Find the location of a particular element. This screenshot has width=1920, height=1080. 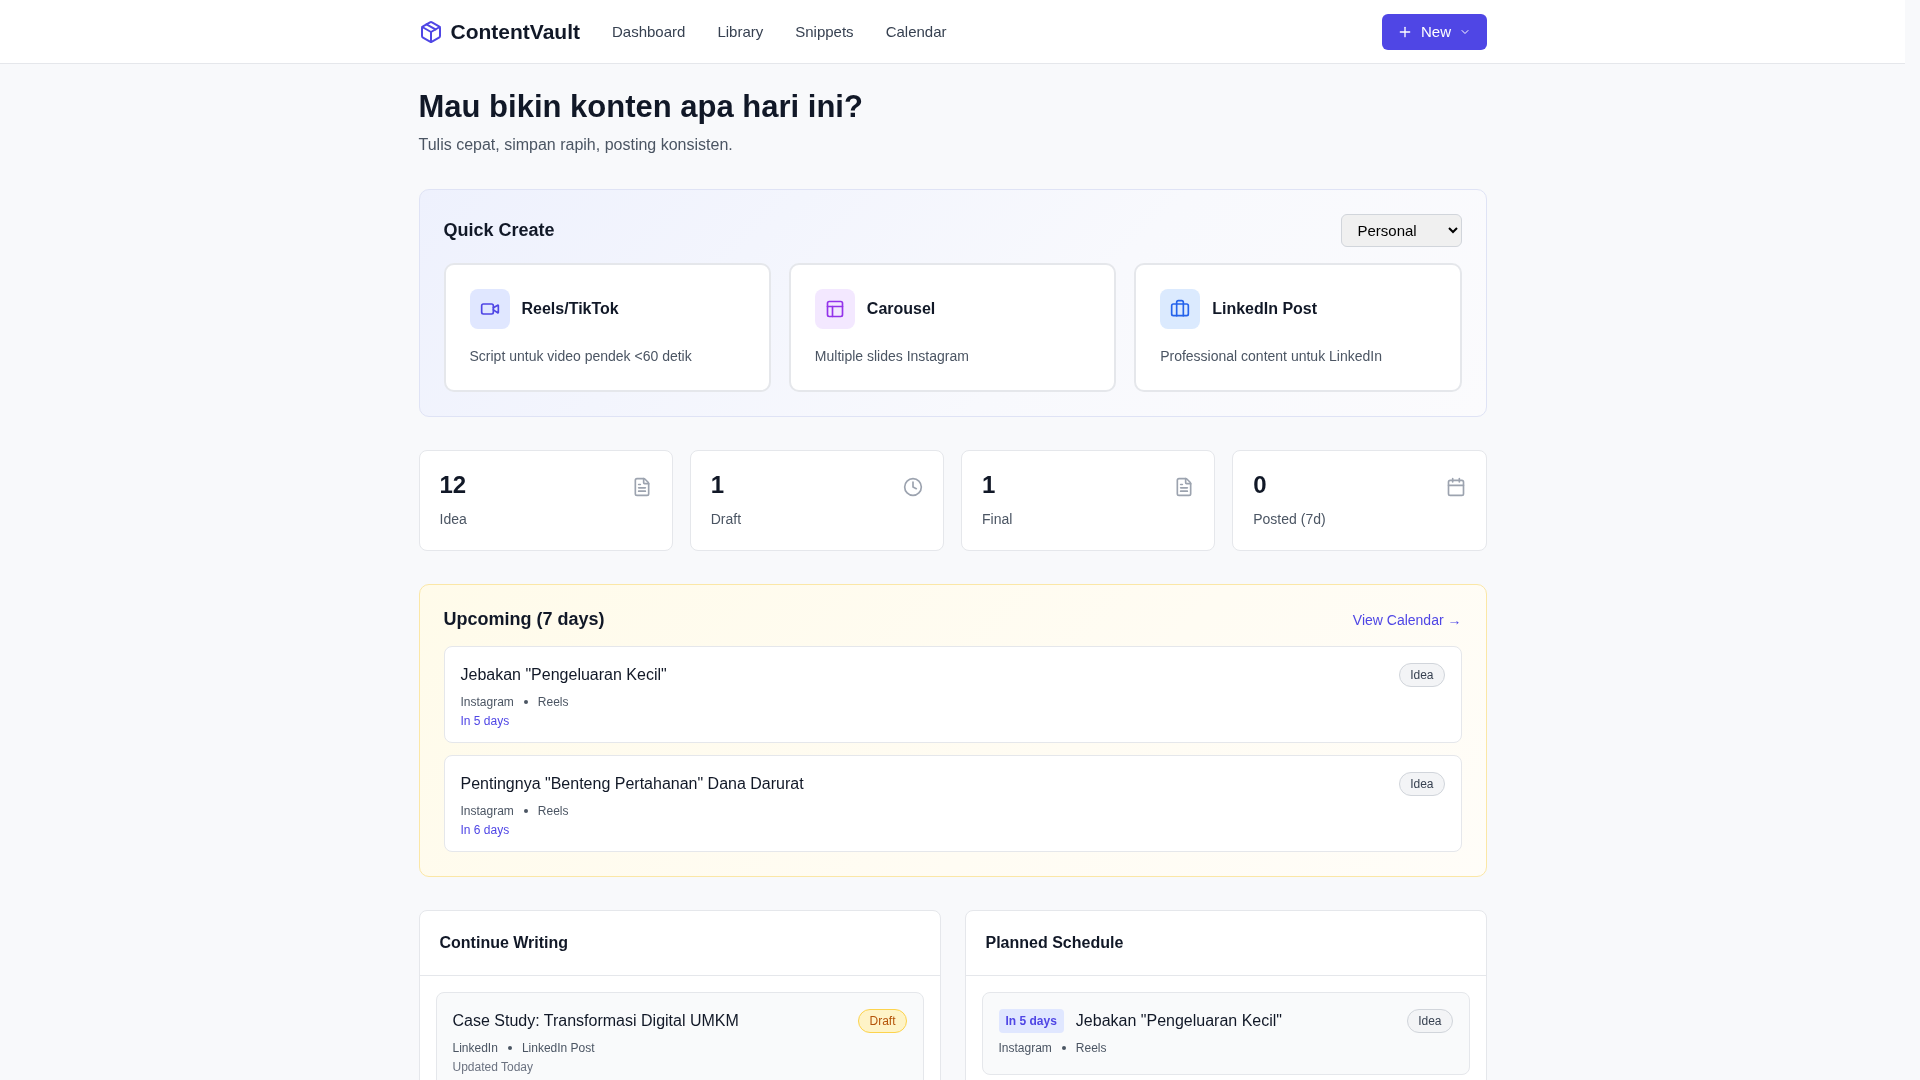

nav-link: Calendar is located at coordinates (916, 31).